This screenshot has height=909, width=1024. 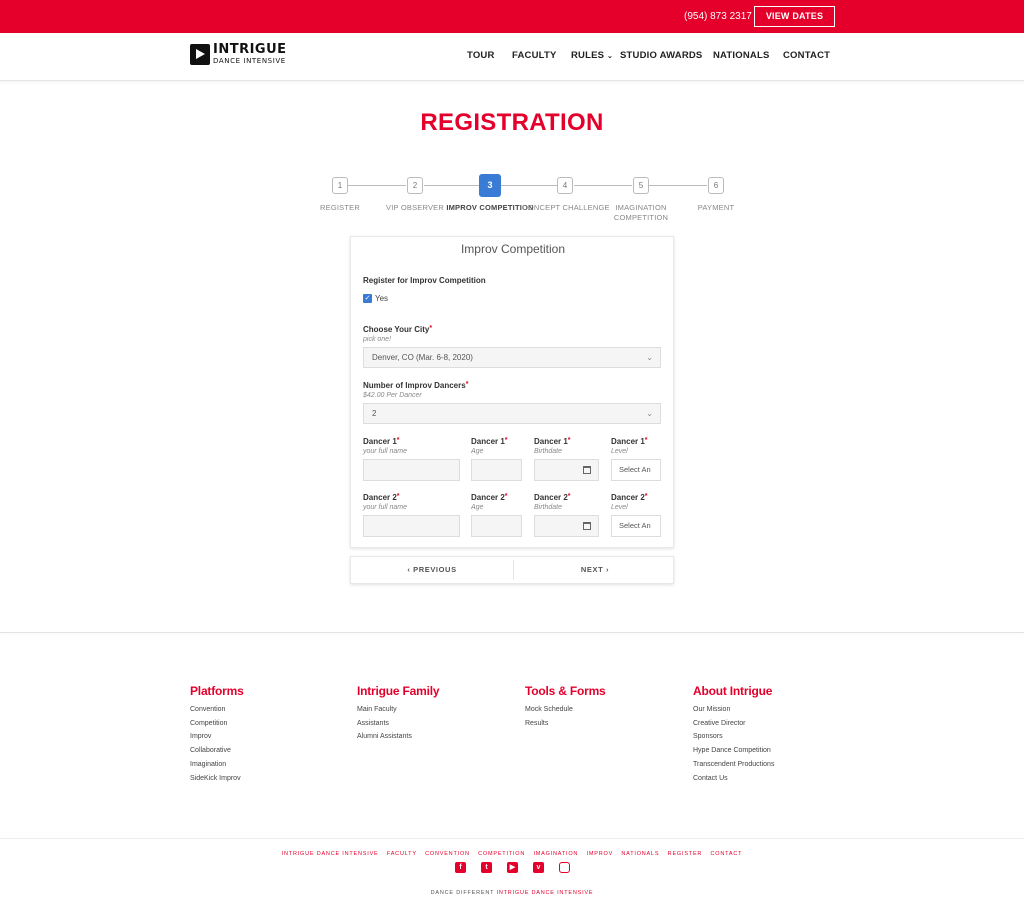 What do you see at coordinates (392, 395) in the screenshot?
I see `dancers-count-hint: $42.00 Per Dancer` at bounding box center [392, 395].